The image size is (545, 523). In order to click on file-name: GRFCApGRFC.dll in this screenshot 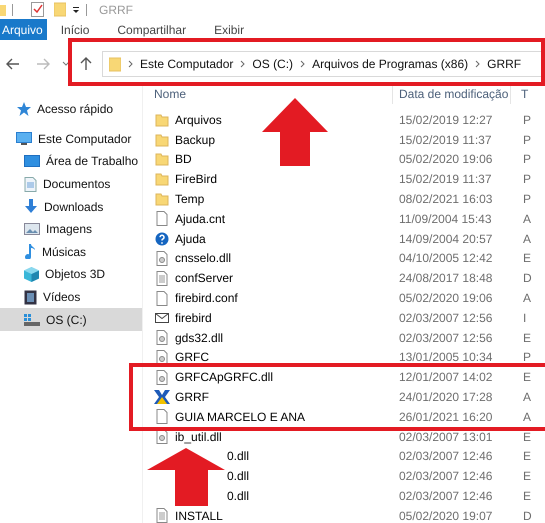, I will do `click(224, 377)`.